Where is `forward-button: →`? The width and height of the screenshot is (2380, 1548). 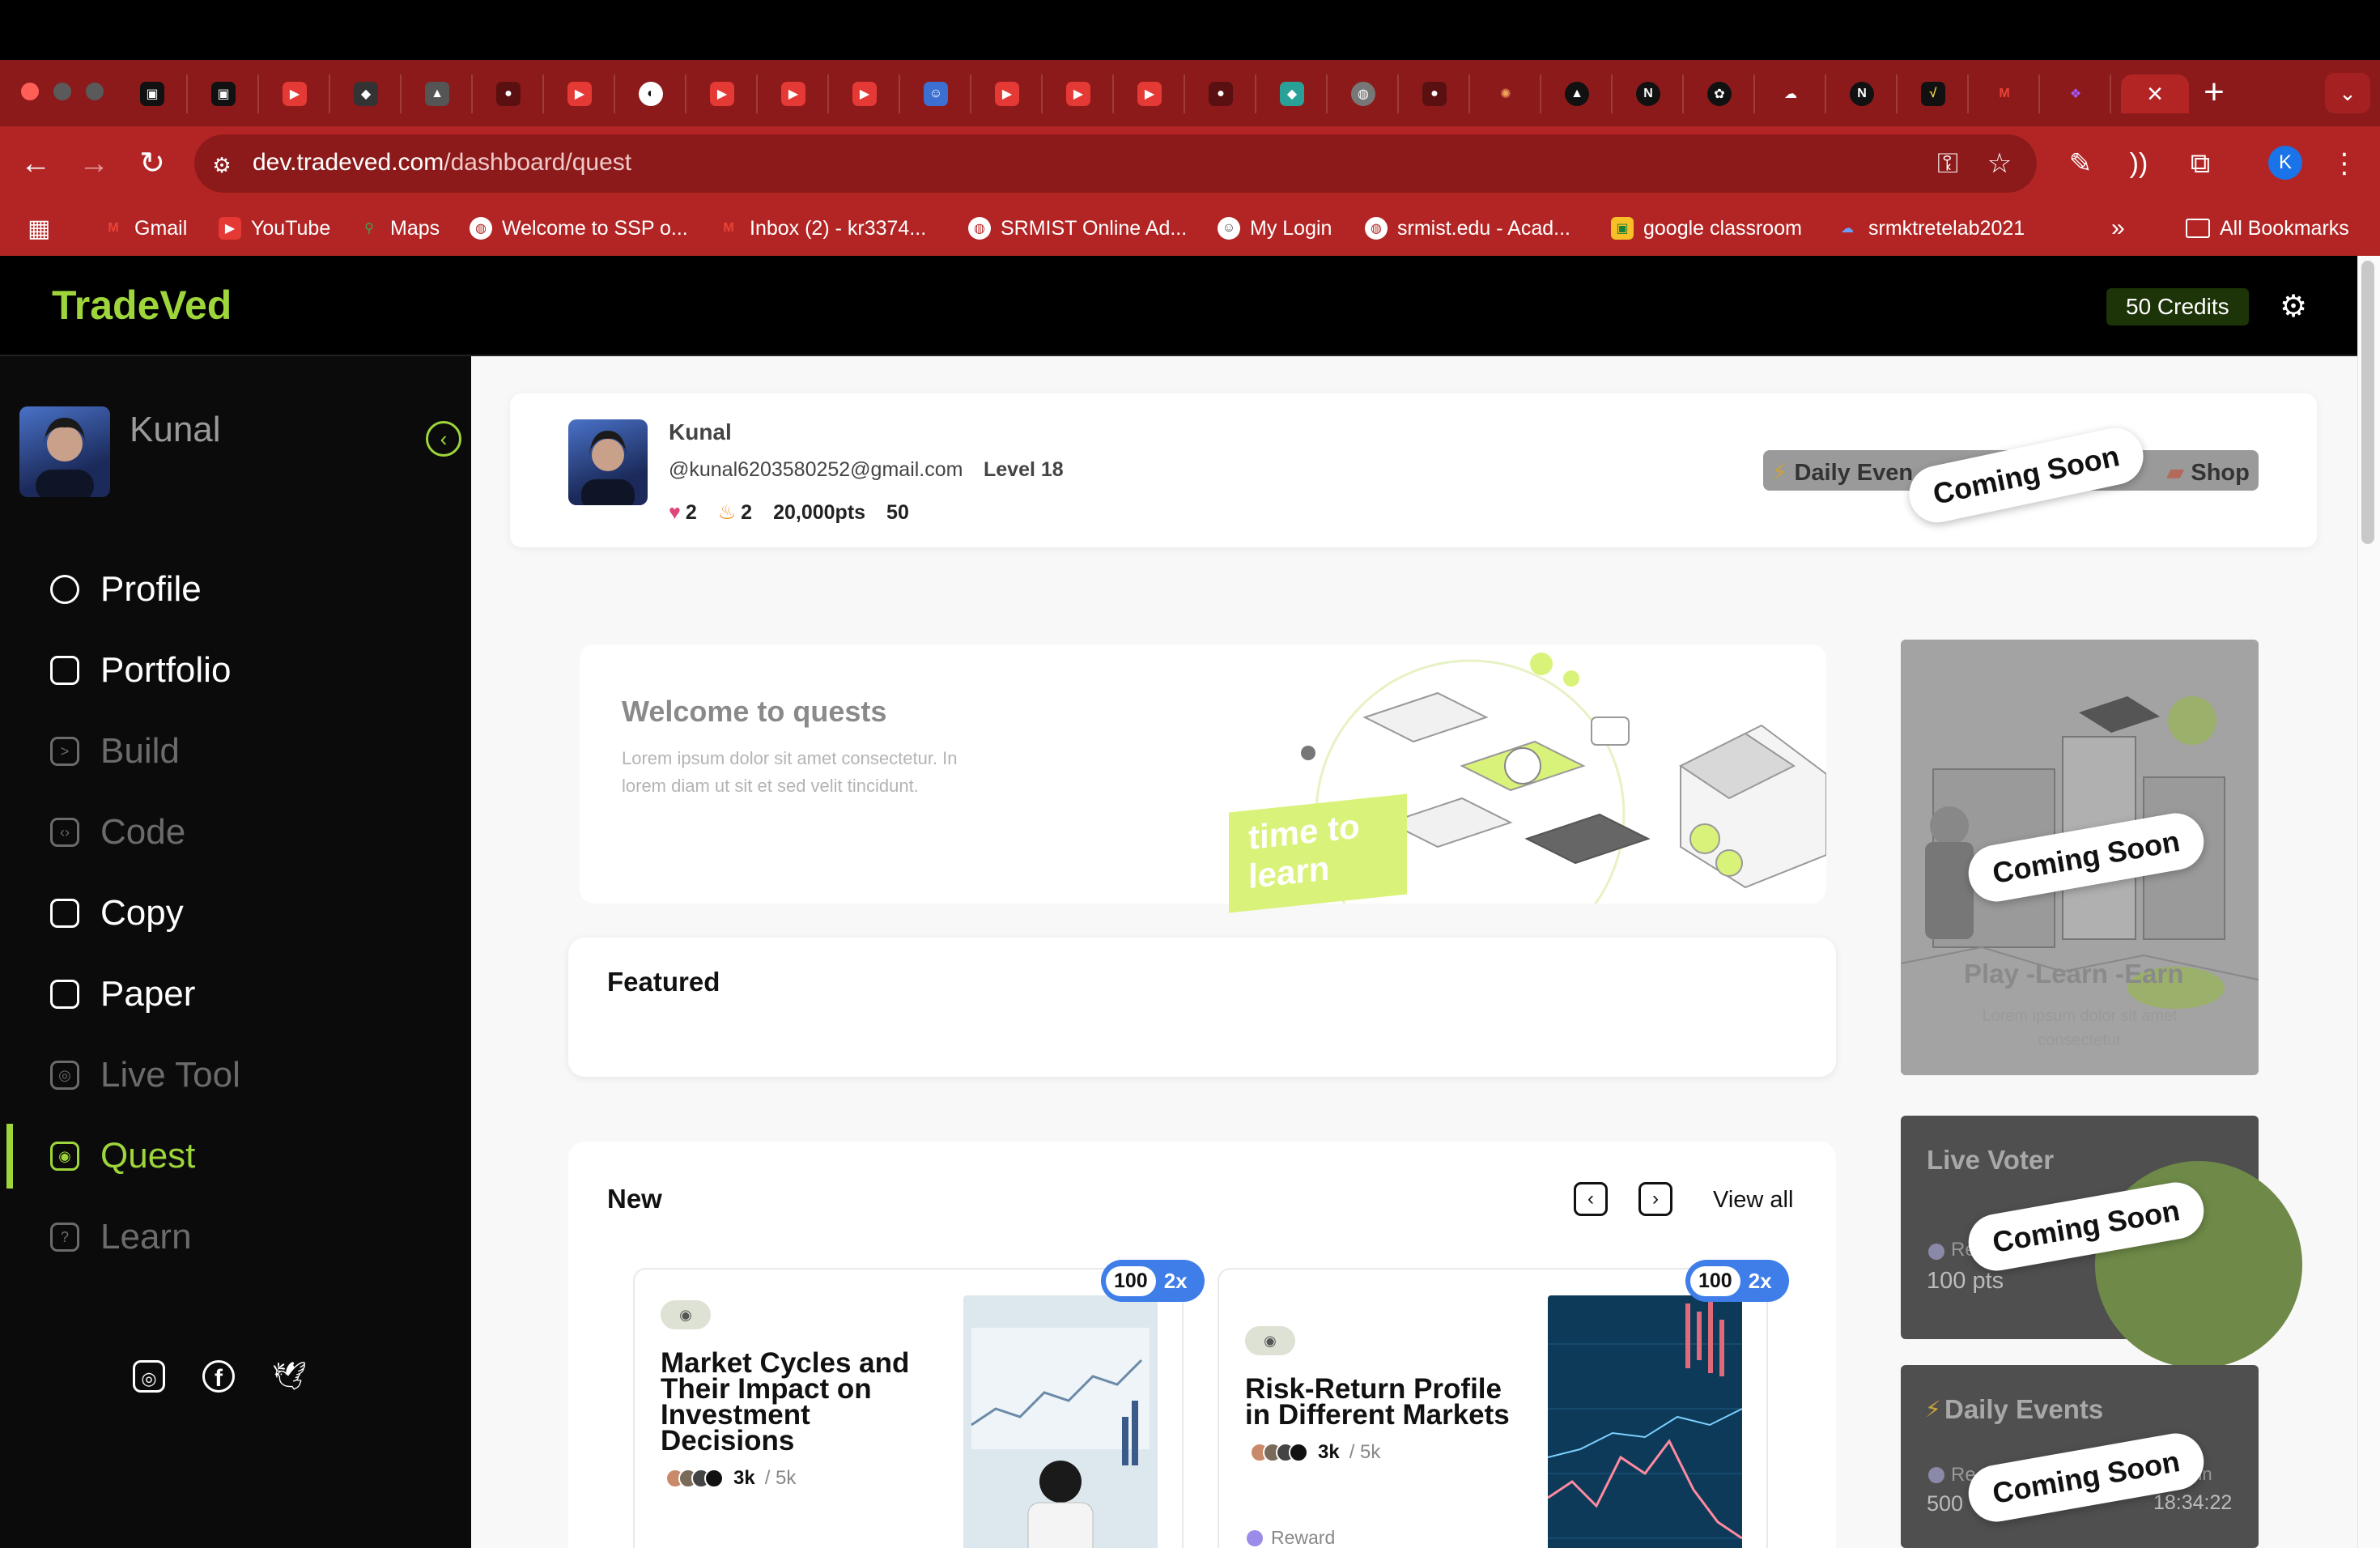
forward-button: → is located at coordinates (93, 164).